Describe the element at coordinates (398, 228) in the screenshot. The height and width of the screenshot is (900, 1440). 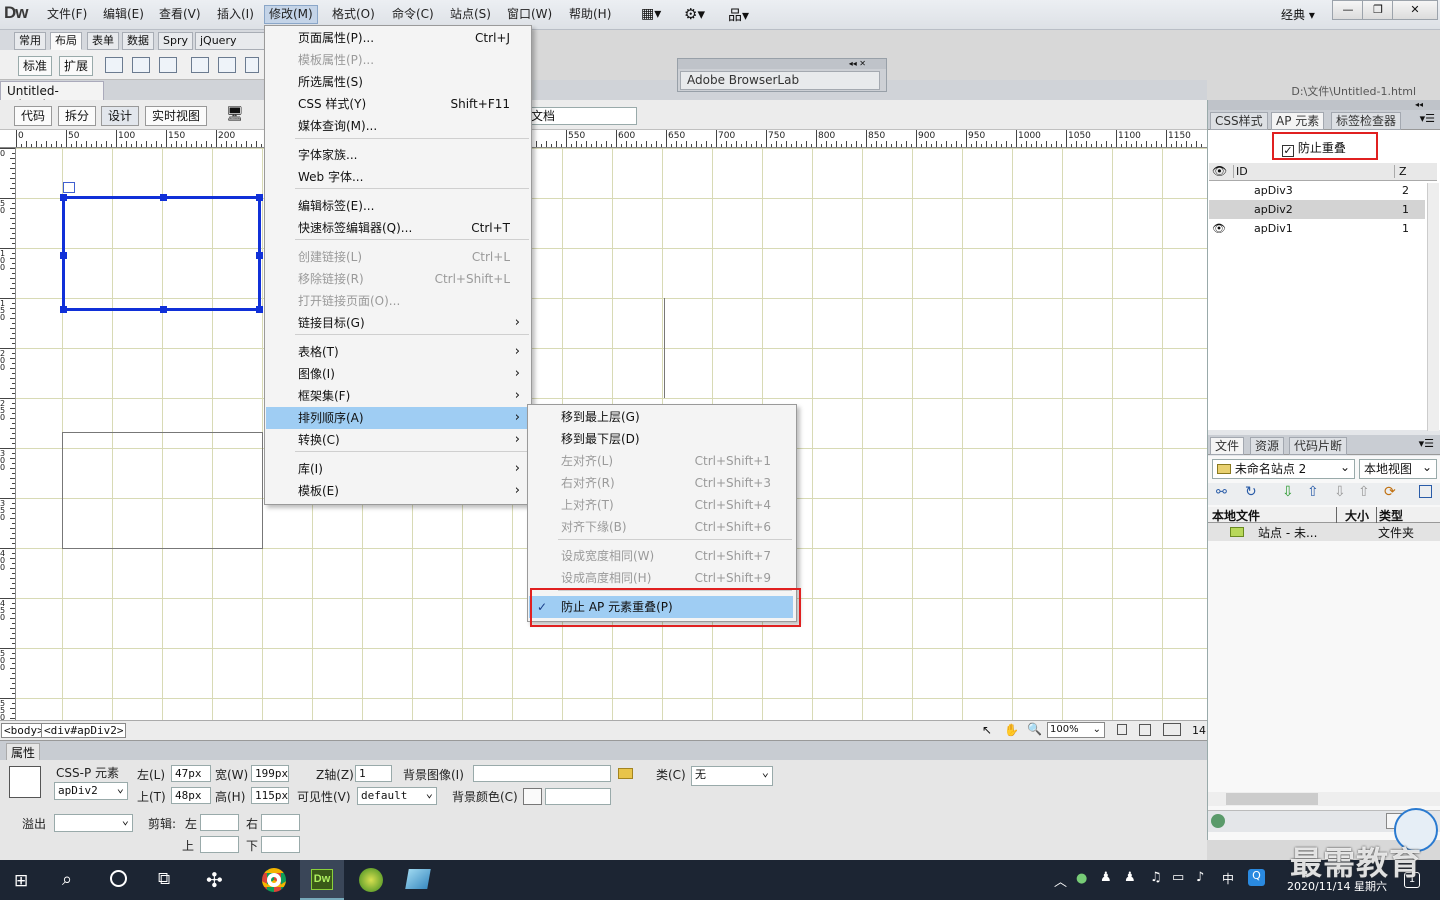
I see `menu-item: 快速标签编辑器(Q)... Ctrl+T` at that location.